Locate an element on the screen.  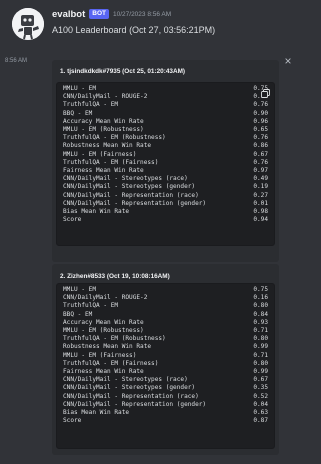
score-row: BBQ - EM 0.84 is located at coordinates (165, 315).